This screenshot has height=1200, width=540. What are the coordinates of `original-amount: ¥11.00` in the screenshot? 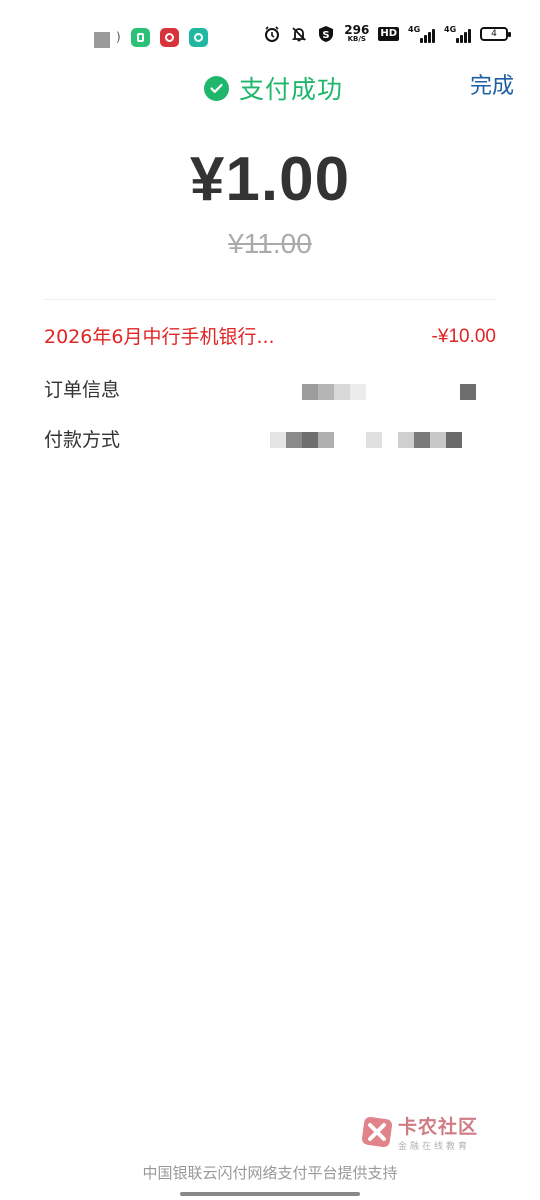 It's located at (270, 243).